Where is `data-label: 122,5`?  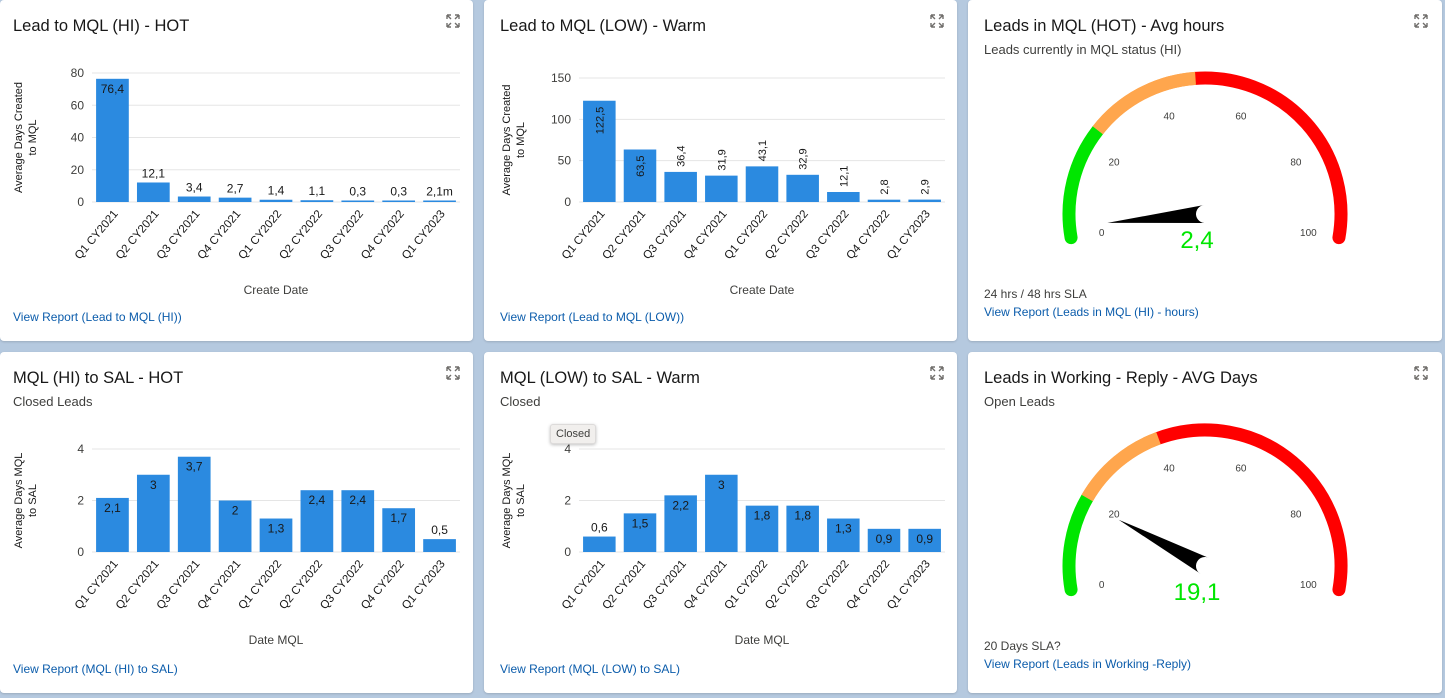
data-label: 122,5 is located at coordinates (600, 121).